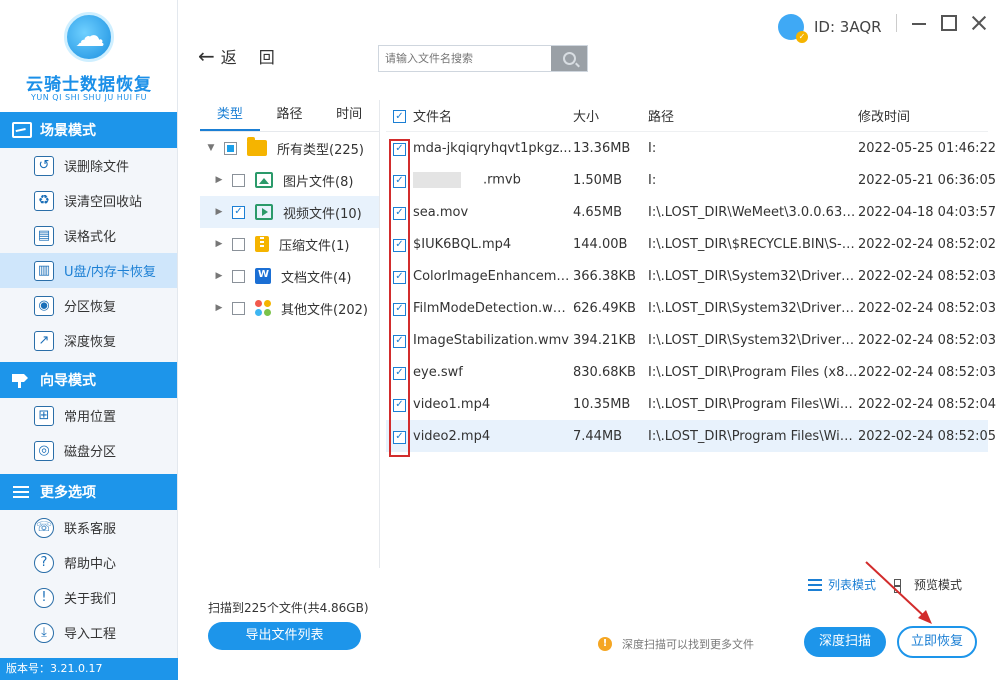  What do you see at coordinates (89, 669) in the screenshot?
I see `version-label: 版本号：3.21.0.17` at bounding box center [89, 669].